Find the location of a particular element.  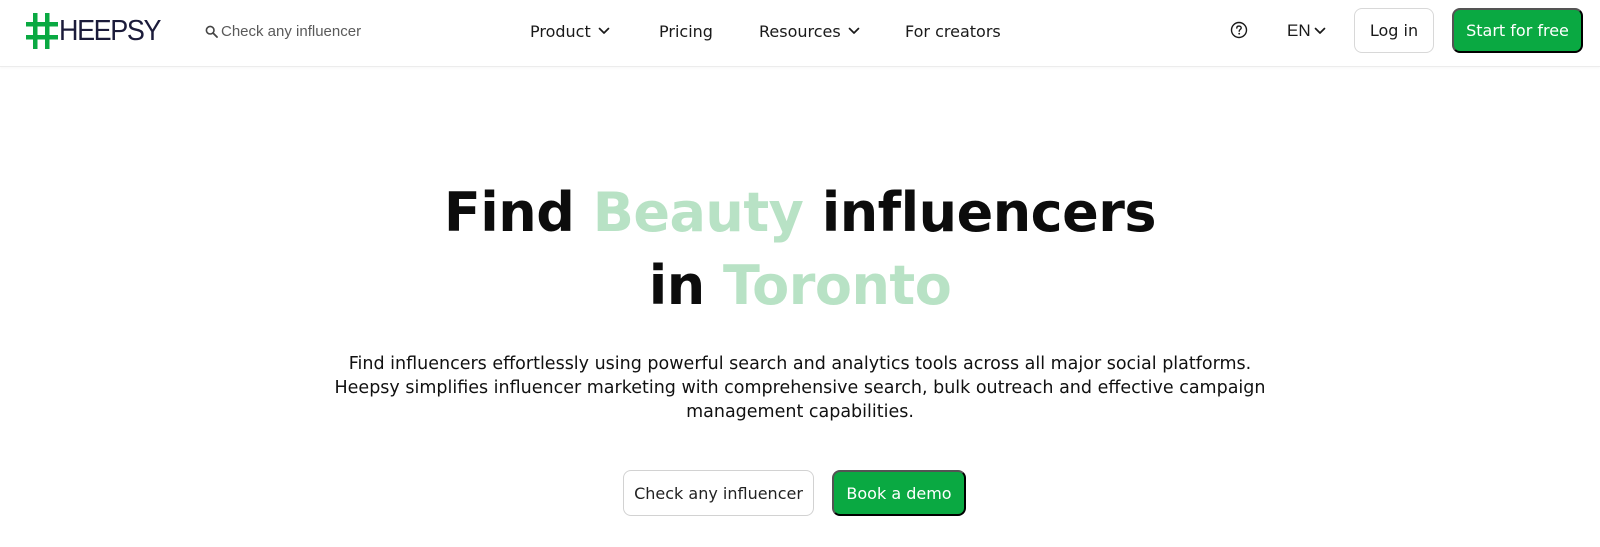

start-for-free-button: Start for free is located at coordinates (1517, 30).